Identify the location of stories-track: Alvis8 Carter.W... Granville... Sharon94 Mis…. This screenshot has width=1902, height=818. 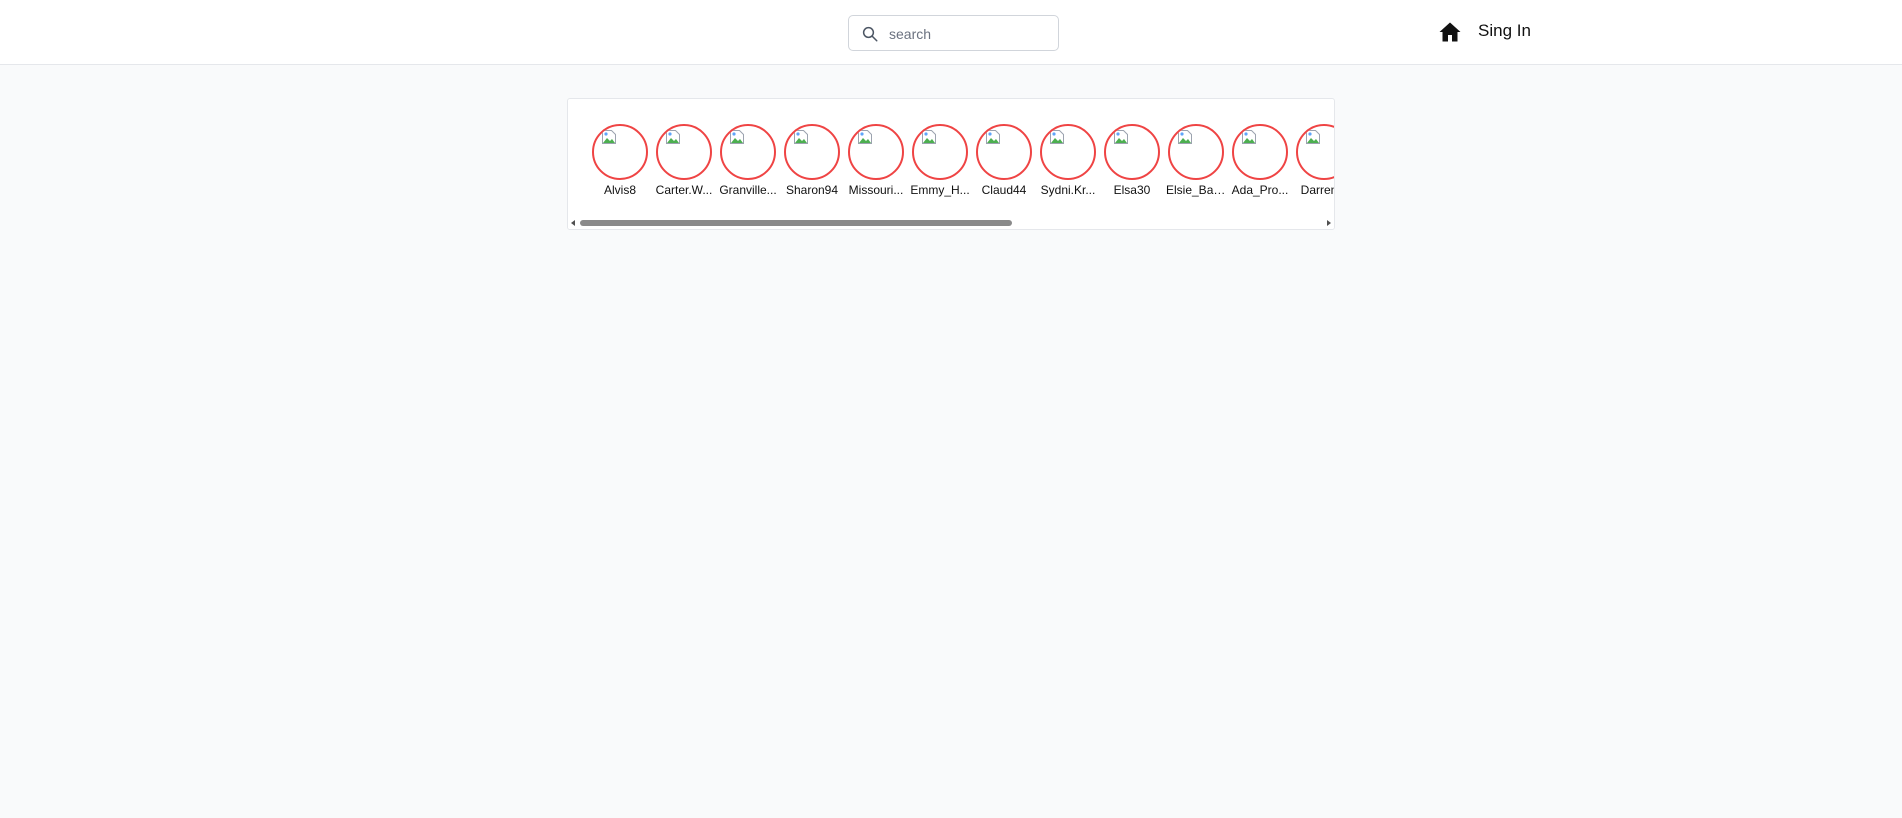
(963, 160).